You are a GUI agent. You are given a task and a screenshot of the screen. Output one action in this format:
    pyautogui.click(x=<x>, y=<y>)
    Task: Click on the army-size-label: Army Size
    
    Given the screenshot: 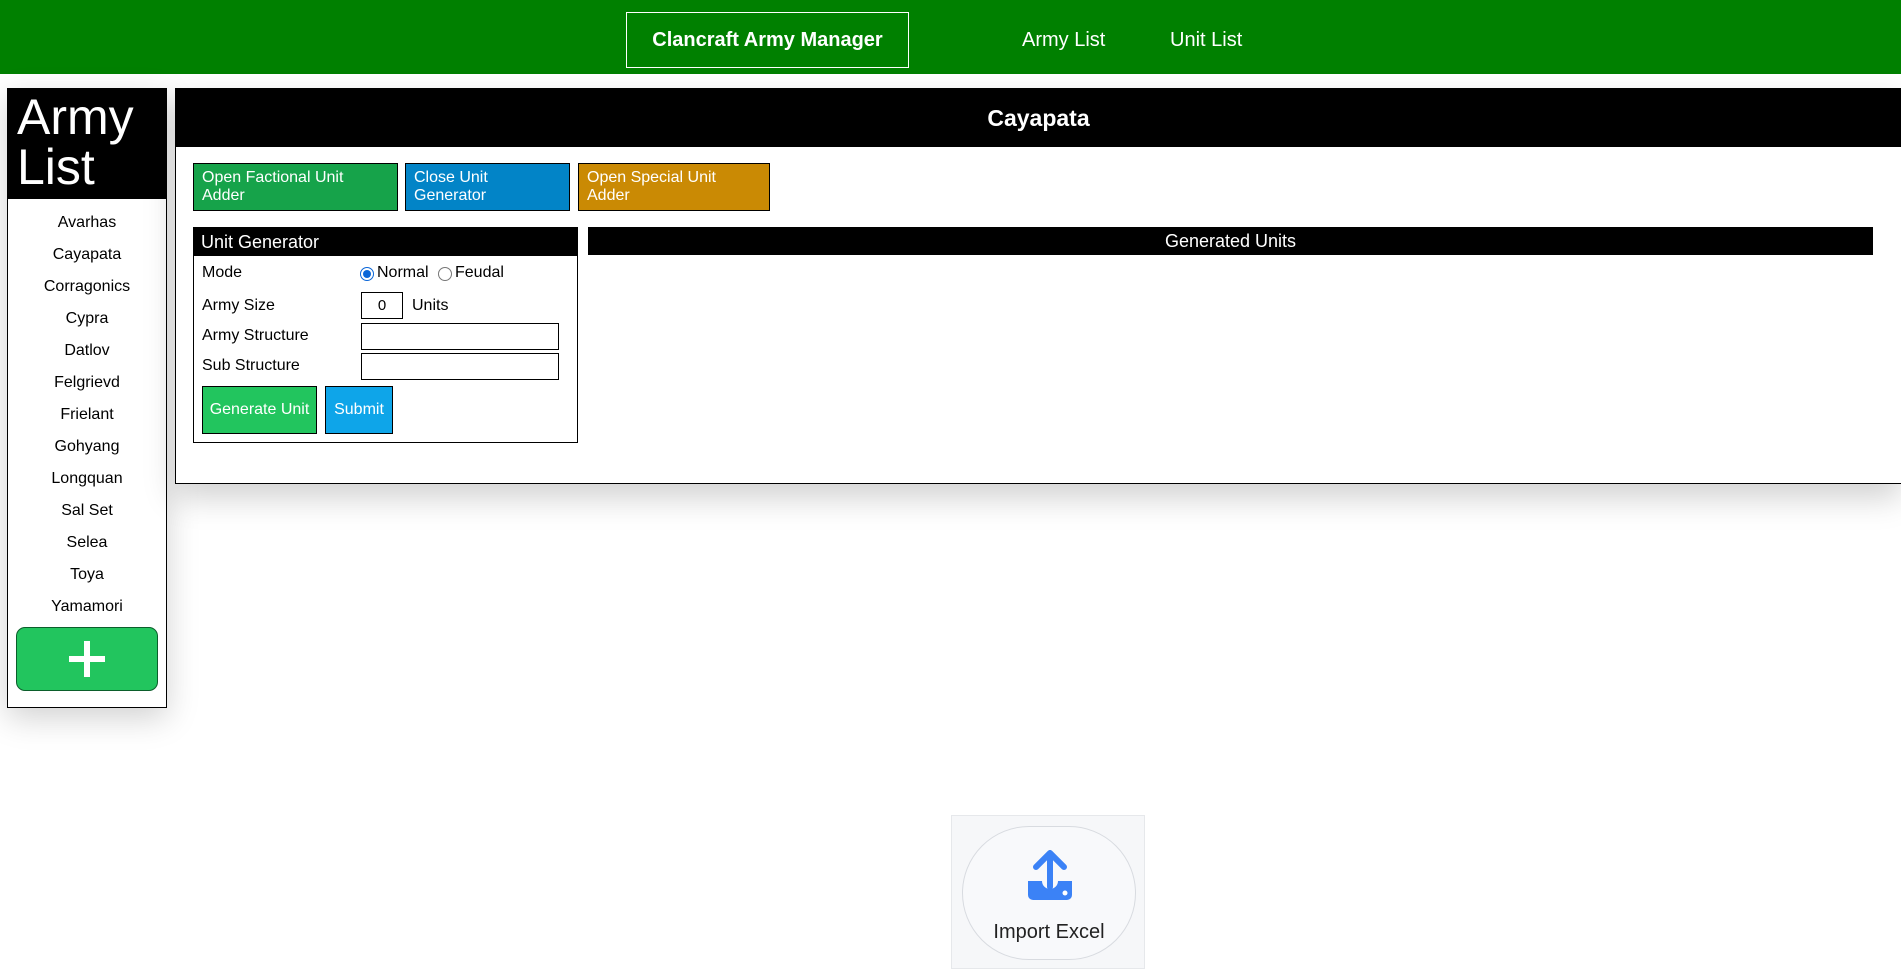 What is the action you would take?
    pyautogui.click(x=238, y=305)
    